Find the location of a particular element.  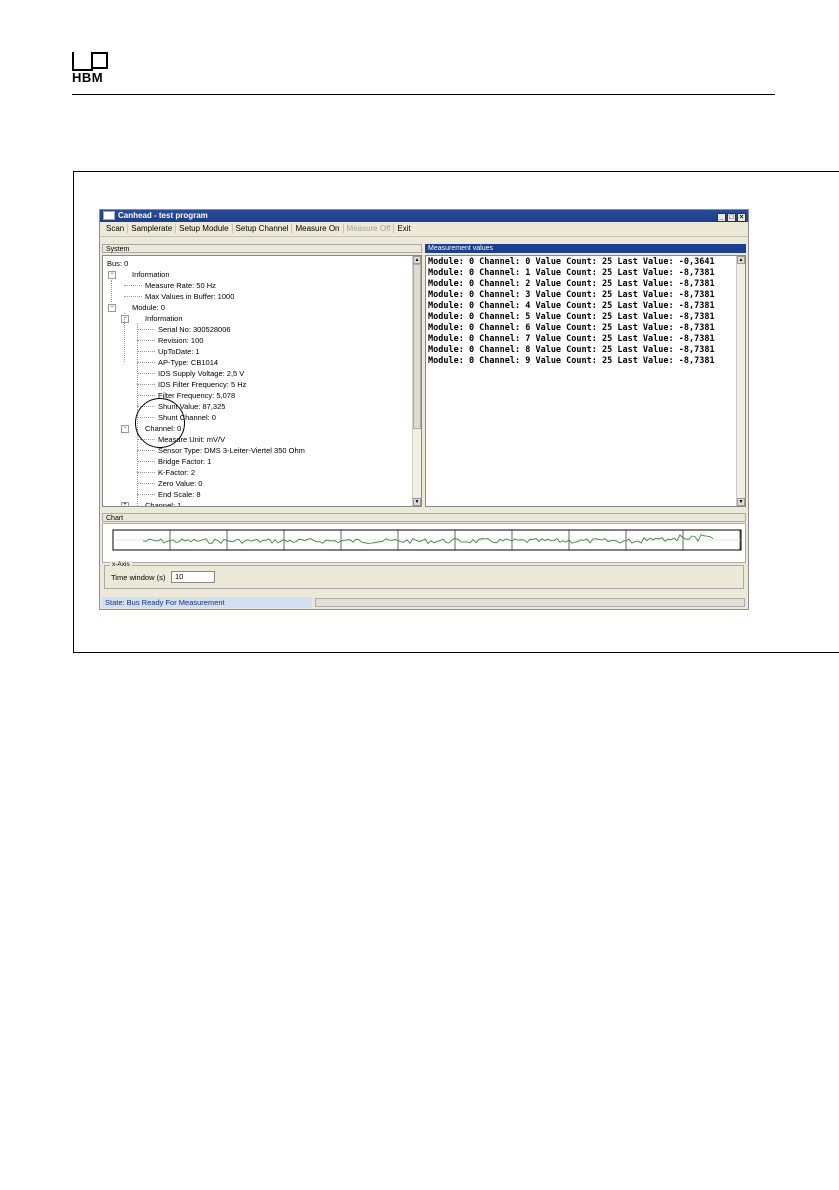

tree-expander-icon: + is located at coordinates (125, 504).